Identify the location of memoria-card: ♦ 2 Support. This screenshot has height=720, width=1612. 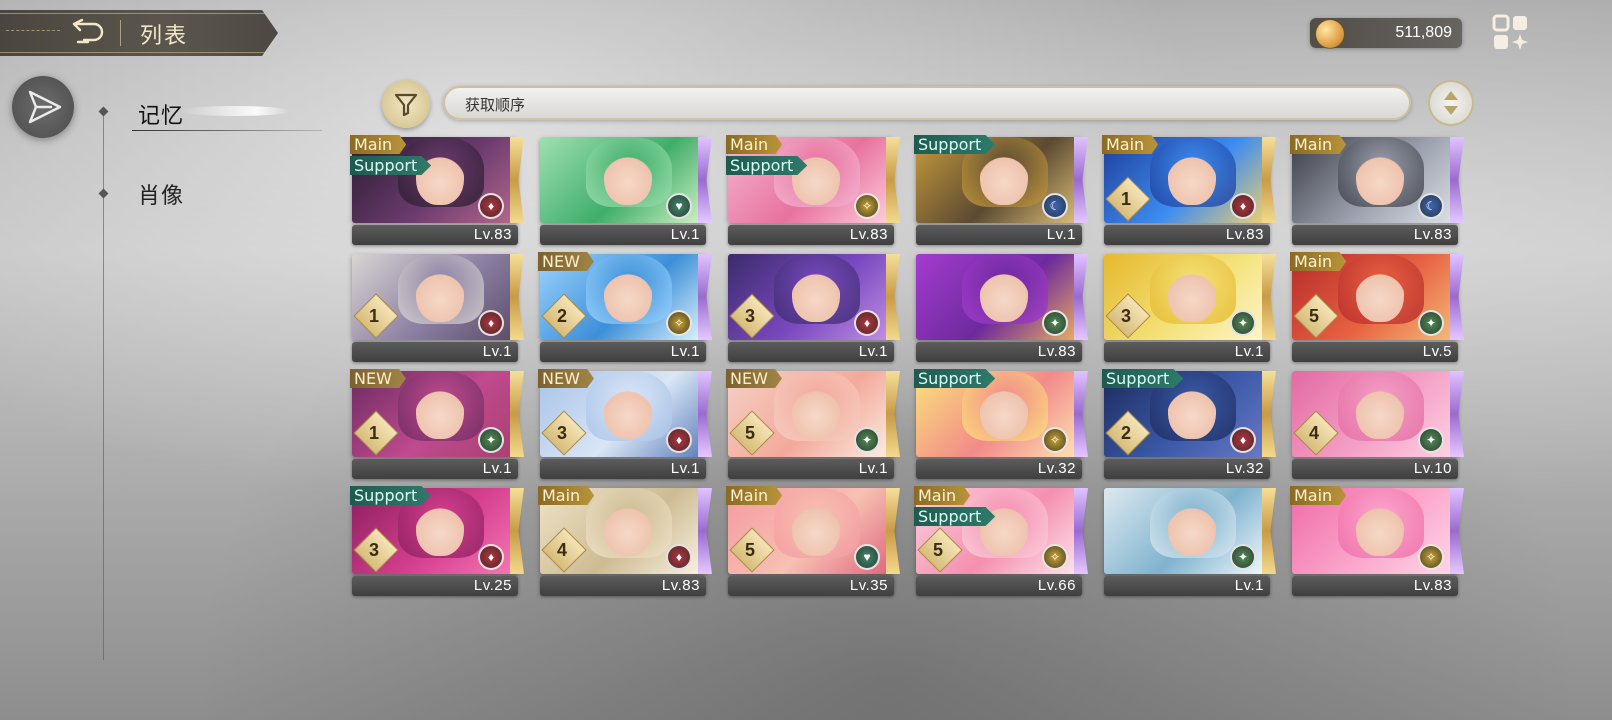
(1189, 413).